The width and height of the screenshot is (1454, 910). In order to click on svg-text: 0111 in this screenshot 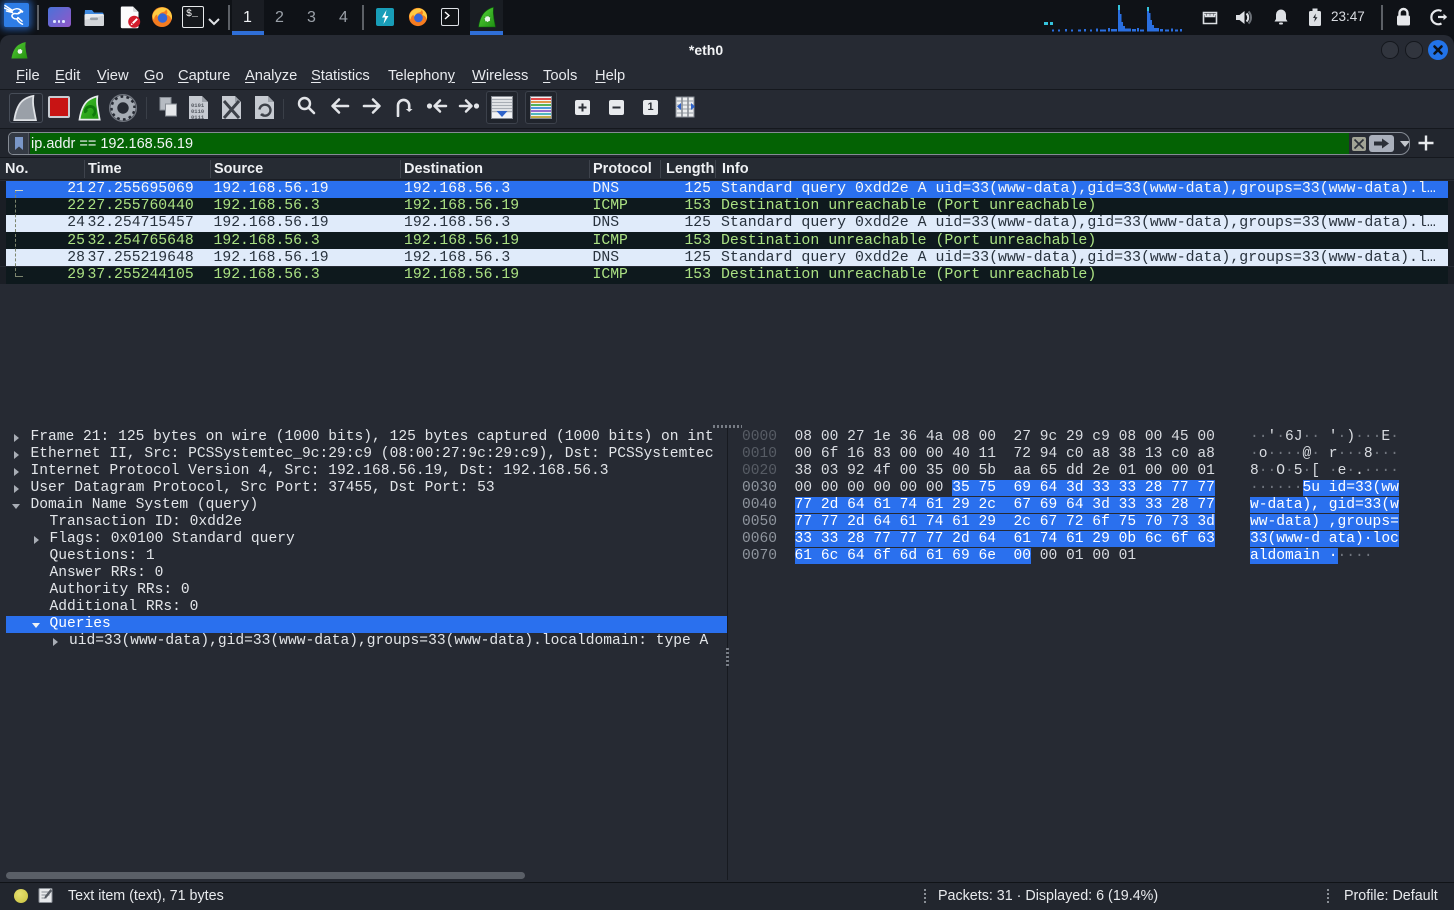, I will do `click(198, 117)`.